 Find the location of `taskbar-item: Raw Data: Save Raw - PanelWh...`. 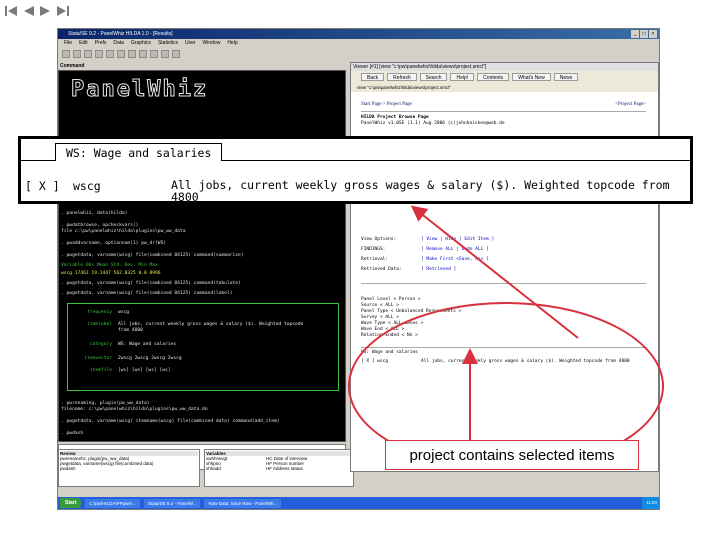

taskbar-item: Raw Data: Save Raw - PanelWh... is located at coordinates (243, 503).